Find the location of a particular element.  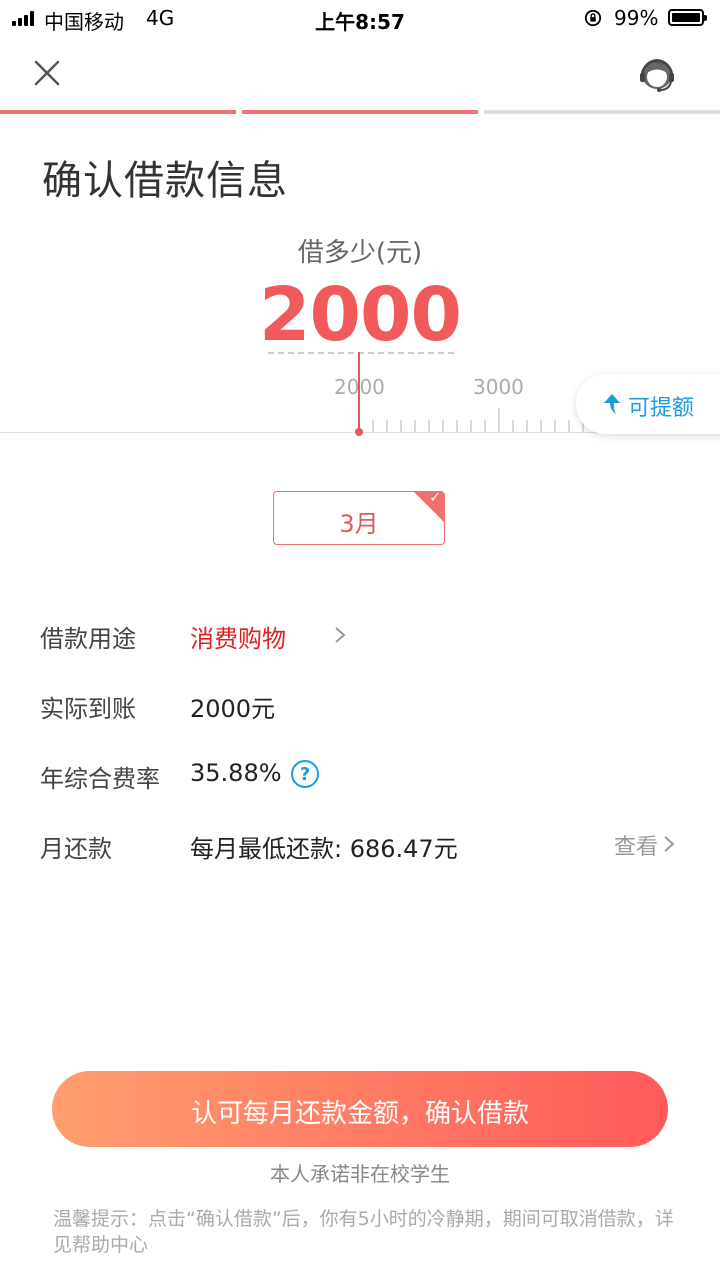

term-option-3-months: 3月 ✓ is located at coordinates (359, 518).